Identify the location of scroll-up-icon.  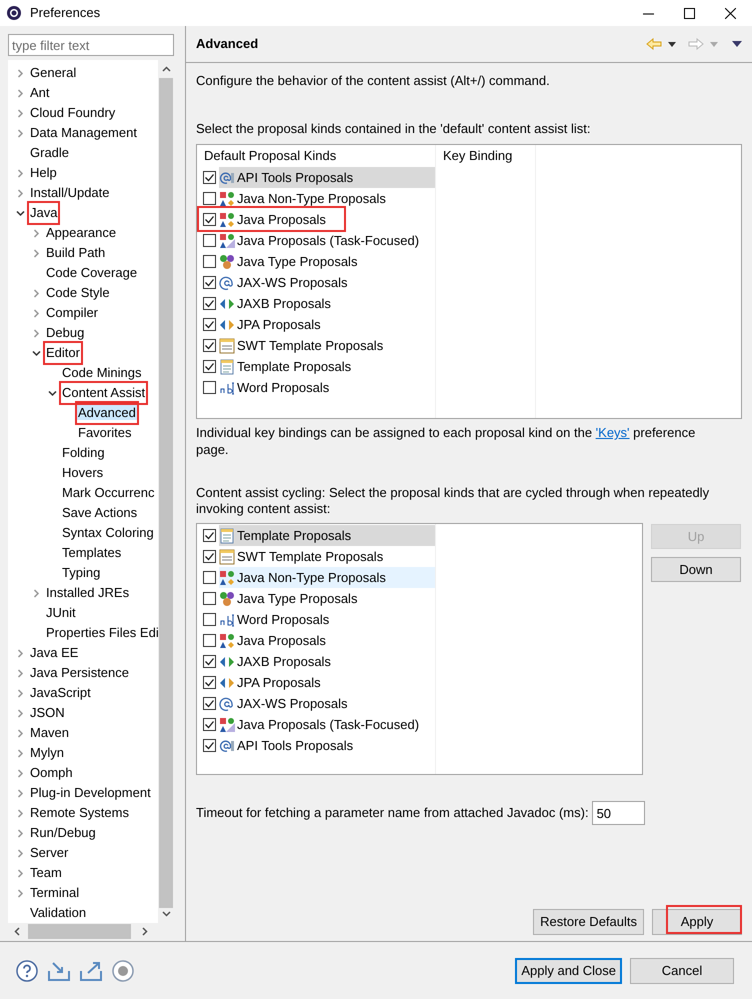
(166, 69).